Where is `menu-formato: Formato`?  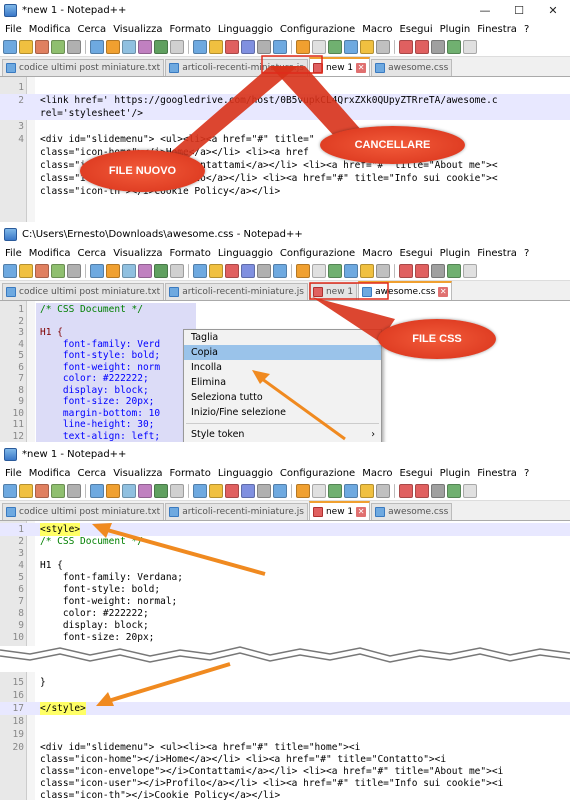
menu-formato: Formato is located at coordinates (190, 473).